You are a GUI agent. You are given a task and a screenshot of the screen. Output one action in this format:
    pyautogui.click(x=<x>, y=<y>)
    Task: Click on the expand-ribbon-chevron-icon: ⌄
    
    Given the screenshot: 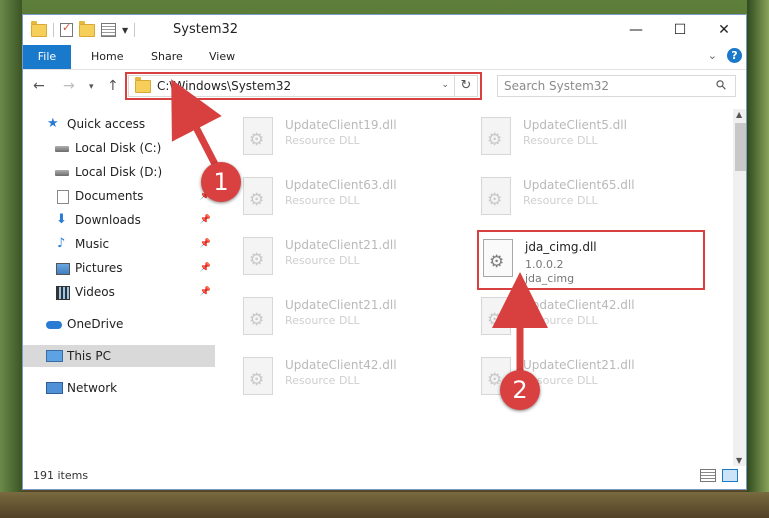 What is the action you would take?
    pyautogui.click(x=712, y=55)
    